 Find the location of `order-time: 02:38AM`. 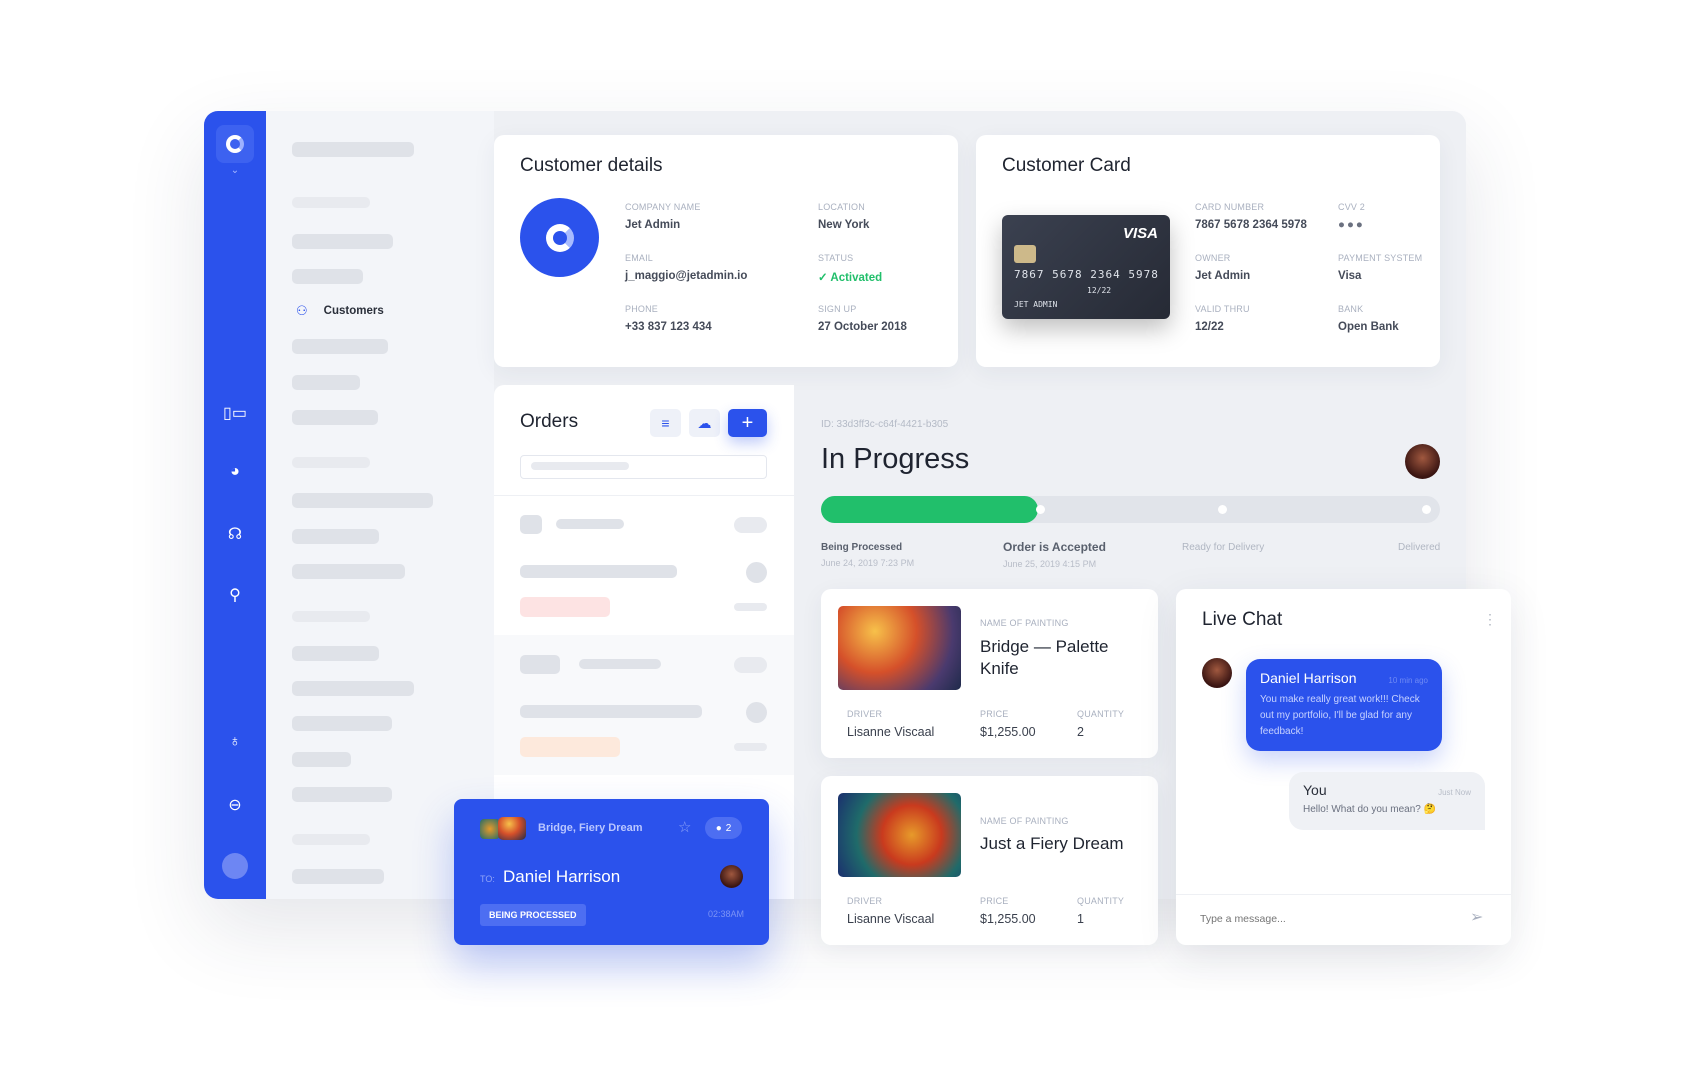

order-time: 02:38AM is located at coordinates (726, 914).